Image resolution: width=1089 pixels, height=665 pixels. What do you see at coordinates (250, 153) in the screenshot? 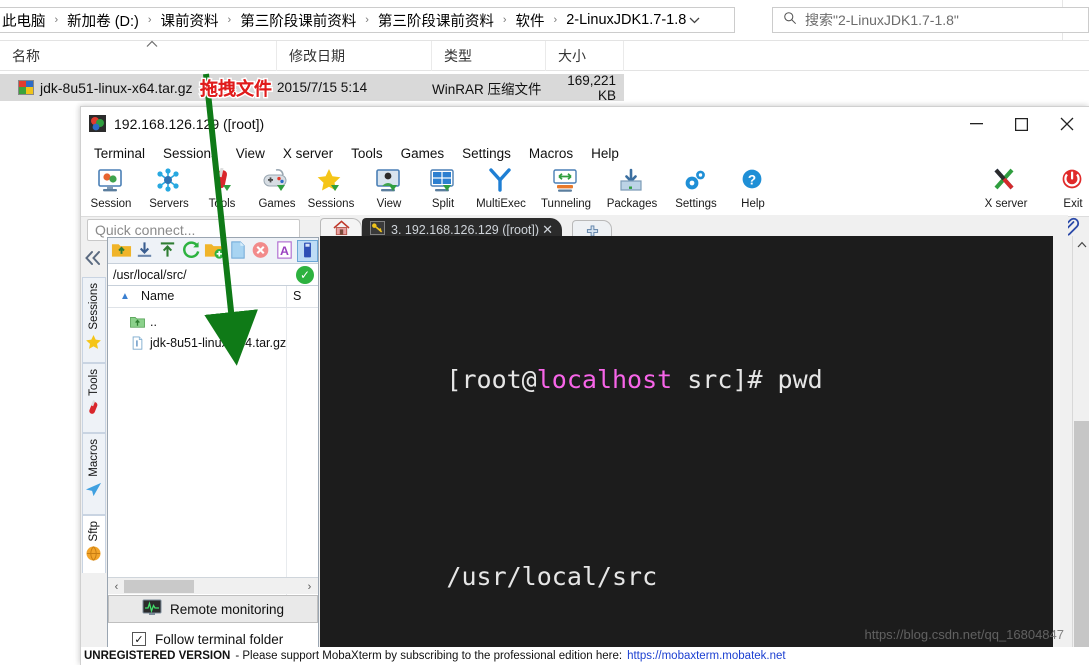
I see `menu-item-view: View` at bounding box center [250, 153].